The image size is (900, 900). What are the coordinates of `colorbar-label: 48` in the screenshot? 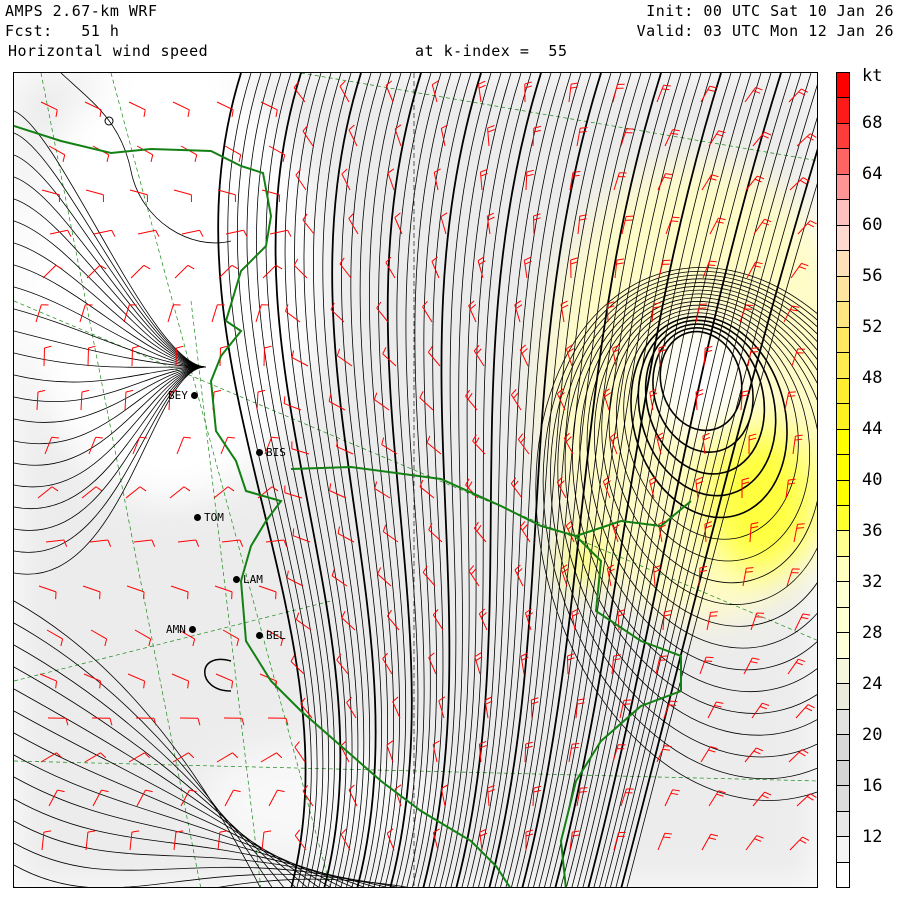 It's located at (872, 378).